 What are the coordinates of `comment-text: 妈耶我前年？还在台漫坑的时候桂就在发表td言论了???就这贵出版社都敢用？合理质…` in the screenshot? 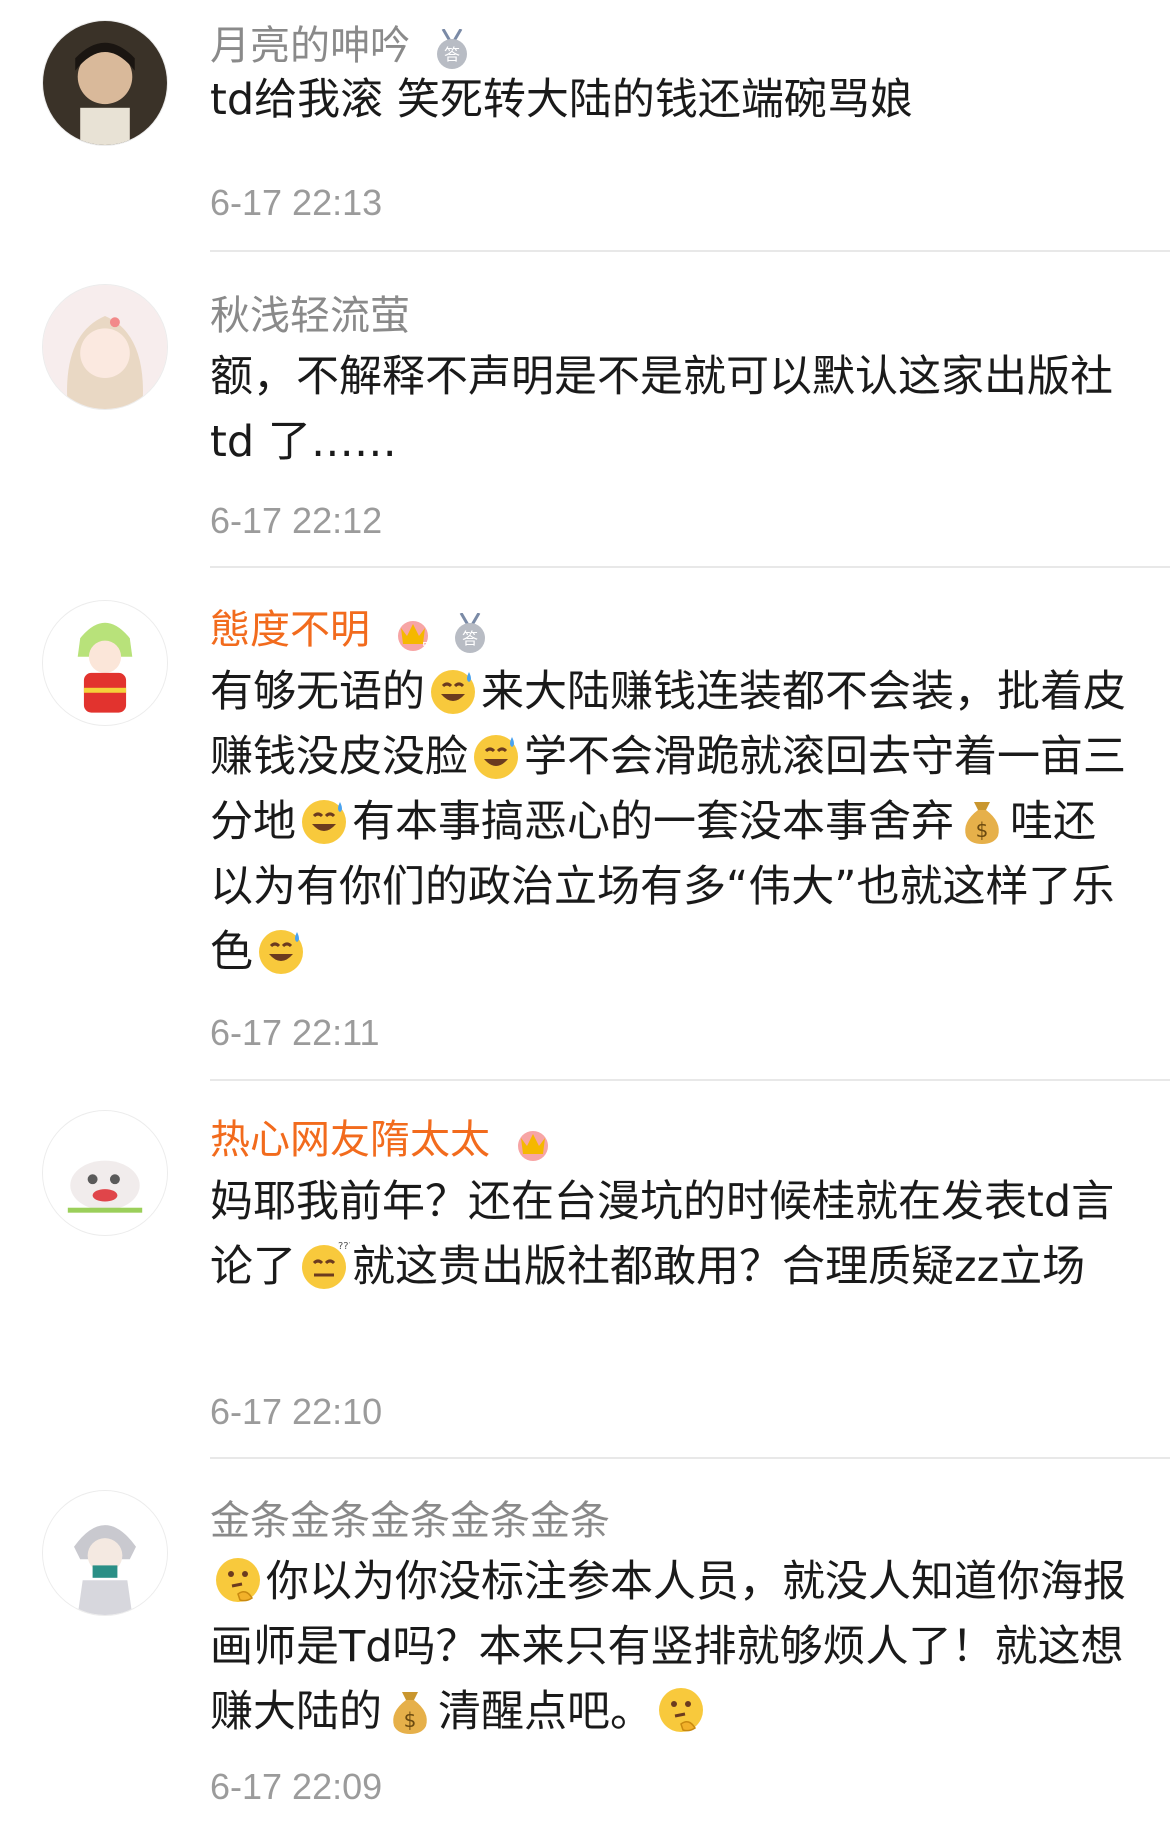 It's located at (662, 1234).